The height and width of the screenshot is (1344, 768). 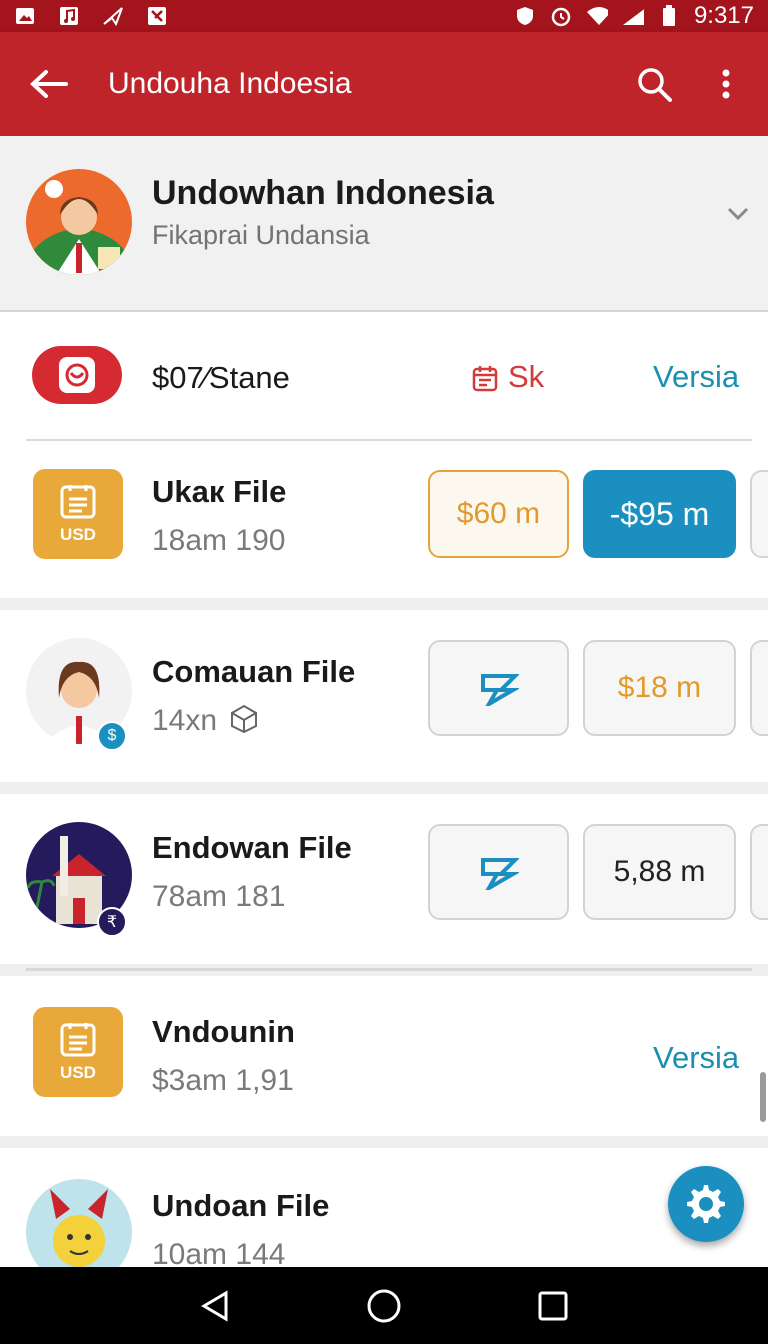 I want to click on circle-home-icon, so click(x=384, y=1305).